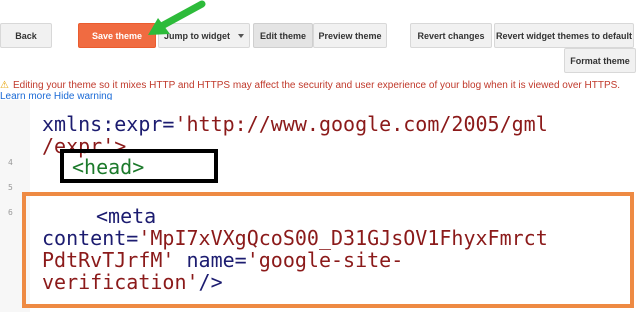  What do you see at coordinates (350, 35) in the screenshot?
I see `preview-theme-button: Preview theme` at bounding box center [350, 35].